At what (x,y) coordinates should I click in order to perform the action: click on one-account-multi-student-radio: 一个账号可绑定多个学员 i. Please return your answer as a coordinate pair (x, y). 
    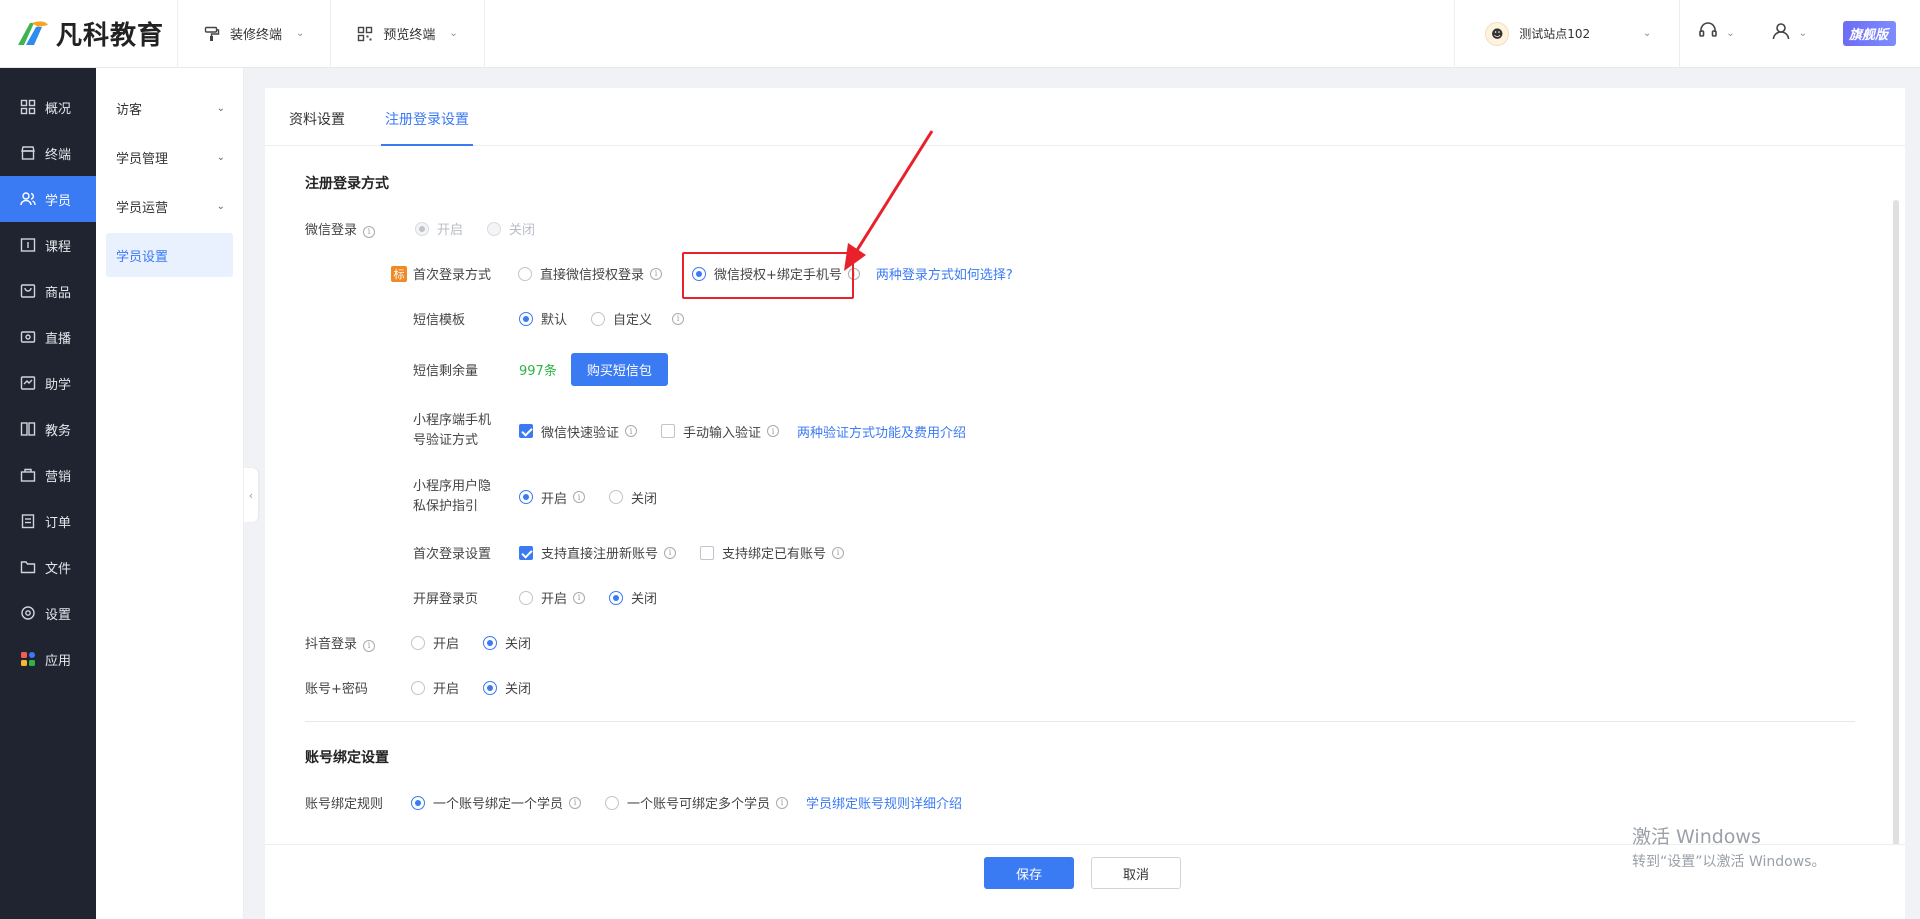
    Looking at the image, I should click on (697, 802).